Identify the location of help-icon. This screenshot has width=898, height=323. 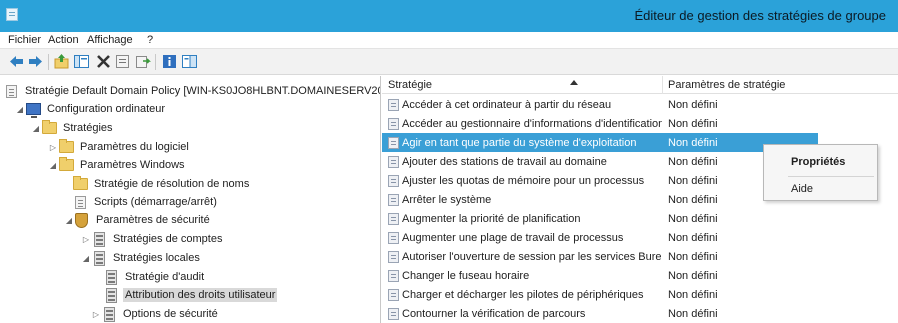
(169, 61).